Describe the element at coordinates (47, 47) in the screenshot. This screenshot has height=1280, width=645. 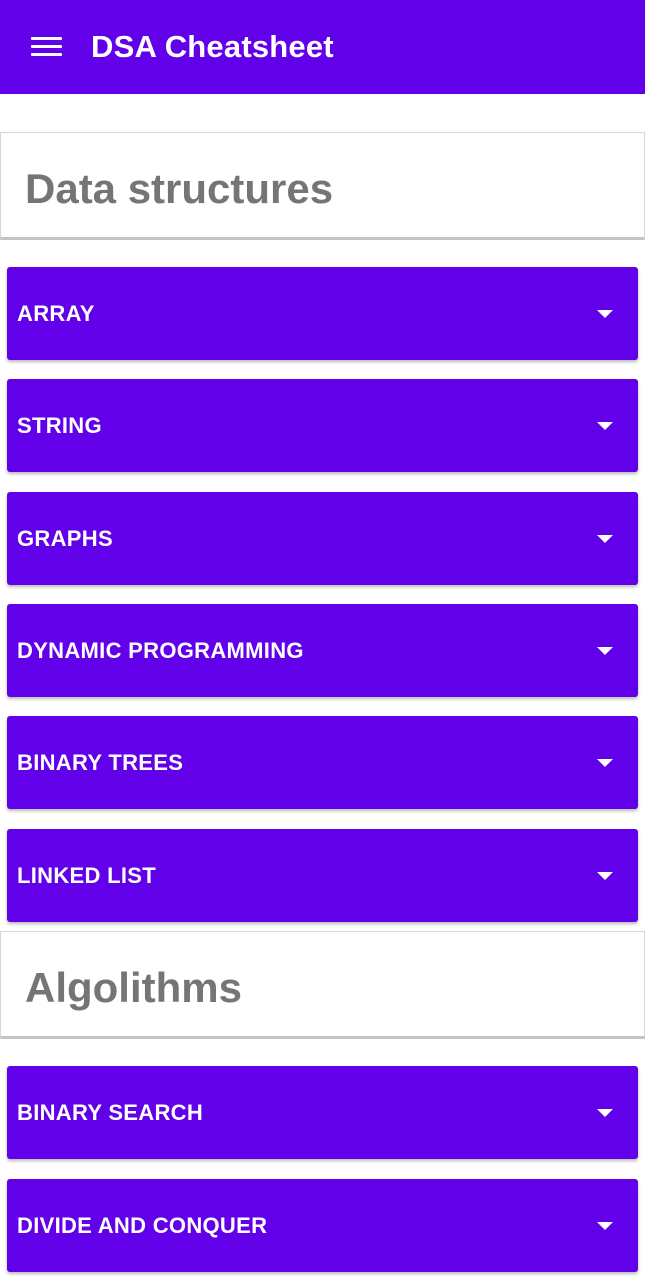
I see `hamburger-menu-icon` at that location.